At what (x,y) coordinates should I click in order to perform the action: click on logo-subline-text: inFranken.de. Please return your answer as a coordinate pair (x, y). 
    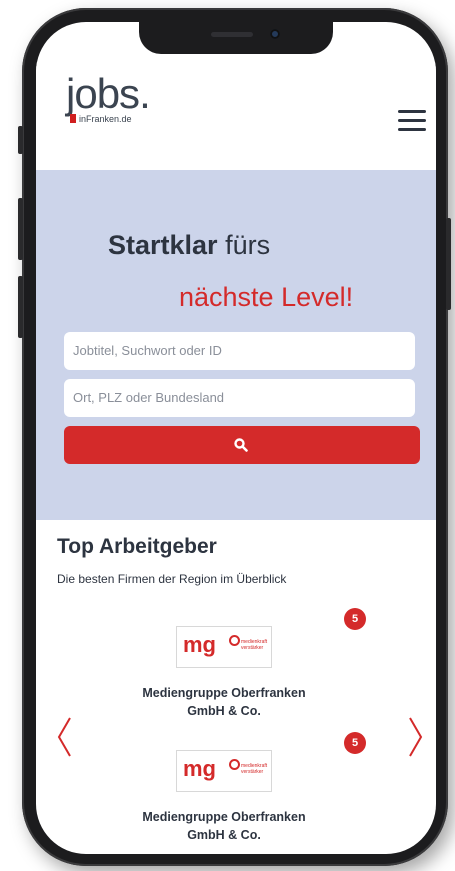
    Looking at the image, I should click on (105, 119).